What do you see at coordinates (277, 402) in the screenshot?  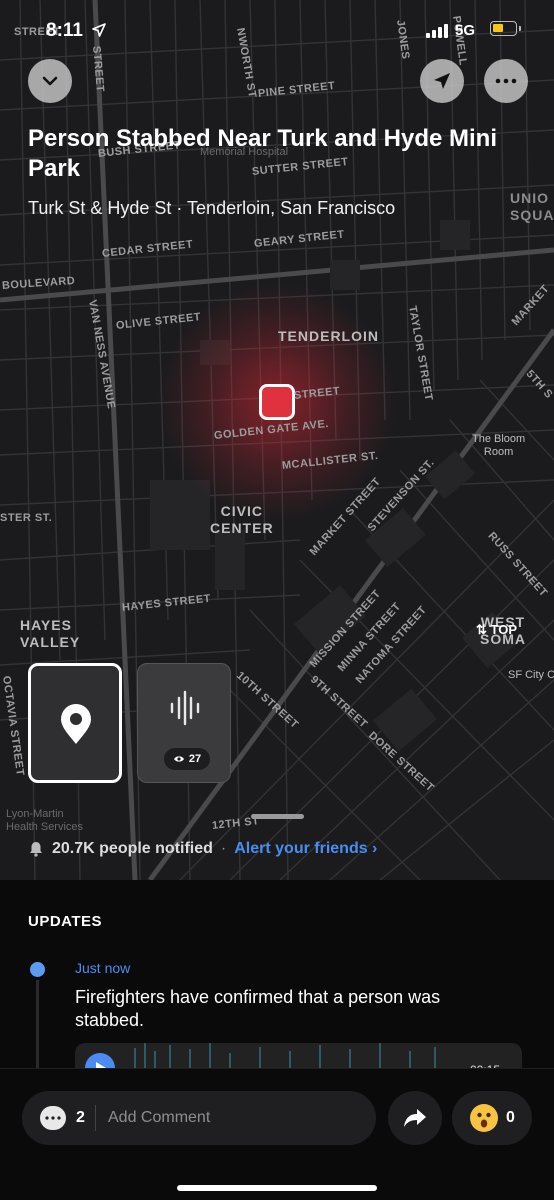 I see `incident-marker` at bounding box center [277, 402].